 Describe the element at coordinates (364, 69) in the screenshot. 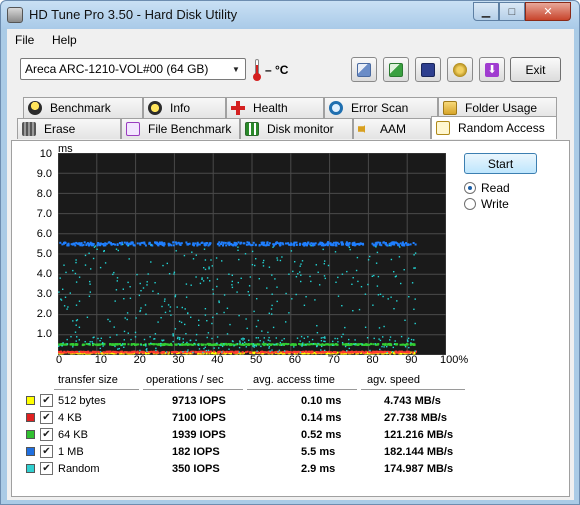

I see `copy-info-button` at that location.